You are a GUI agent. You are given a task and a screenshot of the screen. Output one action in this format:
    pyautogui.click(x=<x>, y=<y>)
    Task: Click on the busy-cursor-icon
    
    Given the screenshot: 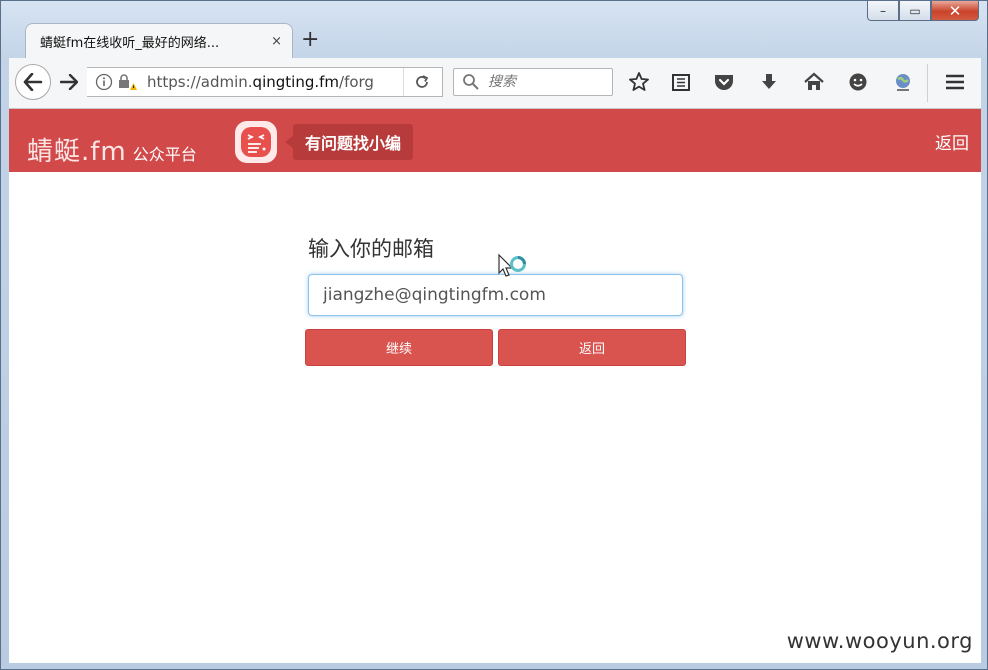 What is the action you would take?
    pyautogui.click(x=514, y=272)
    